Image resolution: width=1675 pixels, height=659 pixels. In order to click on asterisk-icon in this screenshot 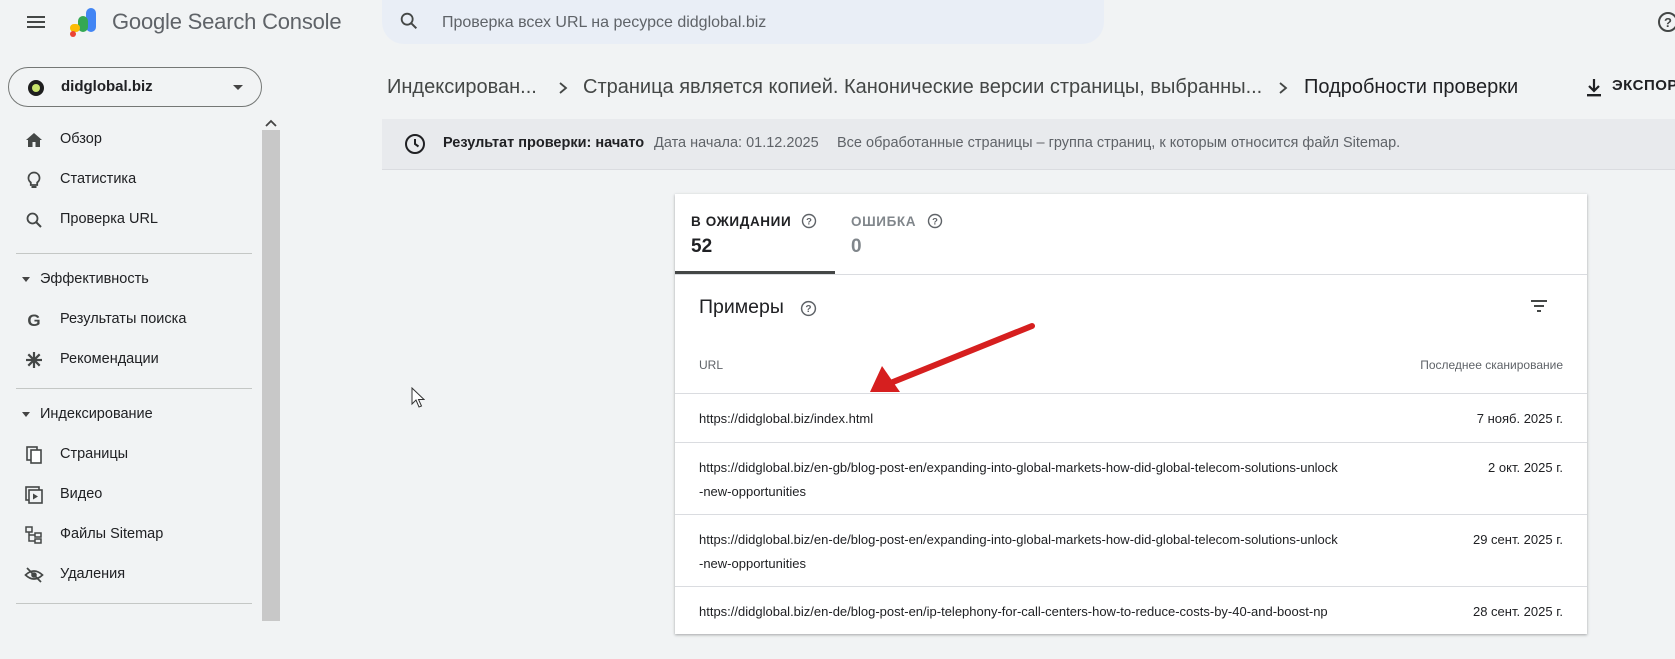, I will do `click(34, 360)`.